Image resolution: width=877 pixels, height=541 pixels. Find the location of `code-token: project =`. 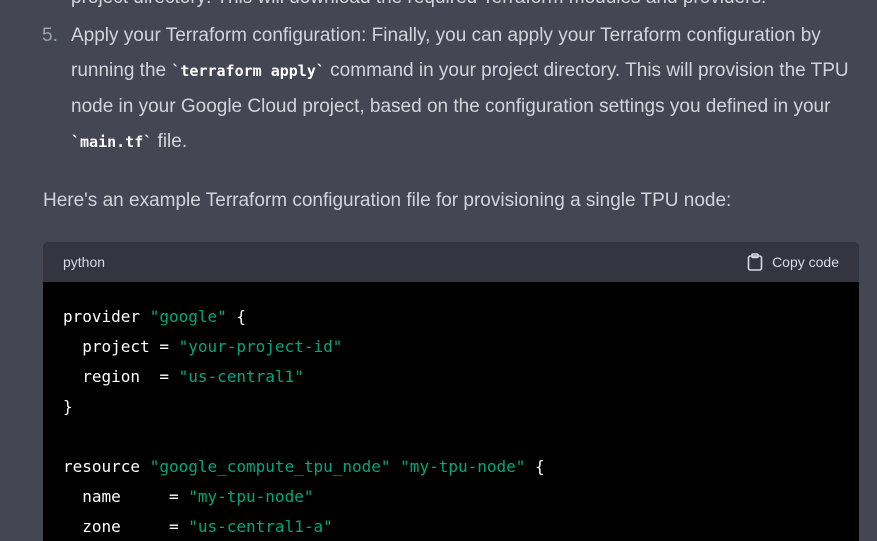

code-token: project = is located at coordinates (121, 346).